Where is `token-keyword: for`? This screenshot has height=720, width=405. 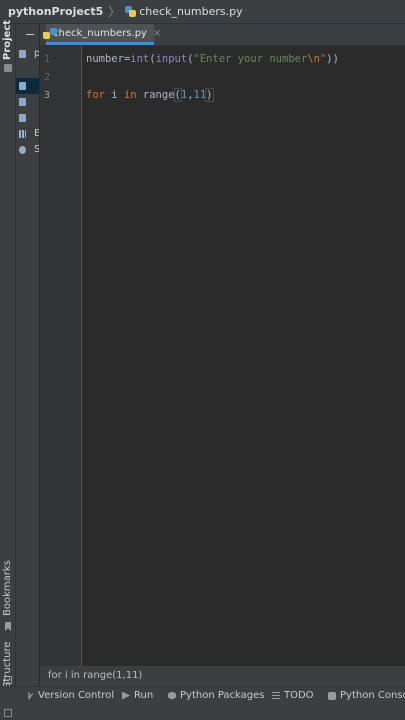
token-keyword: for is located at coordinates (95, 95).